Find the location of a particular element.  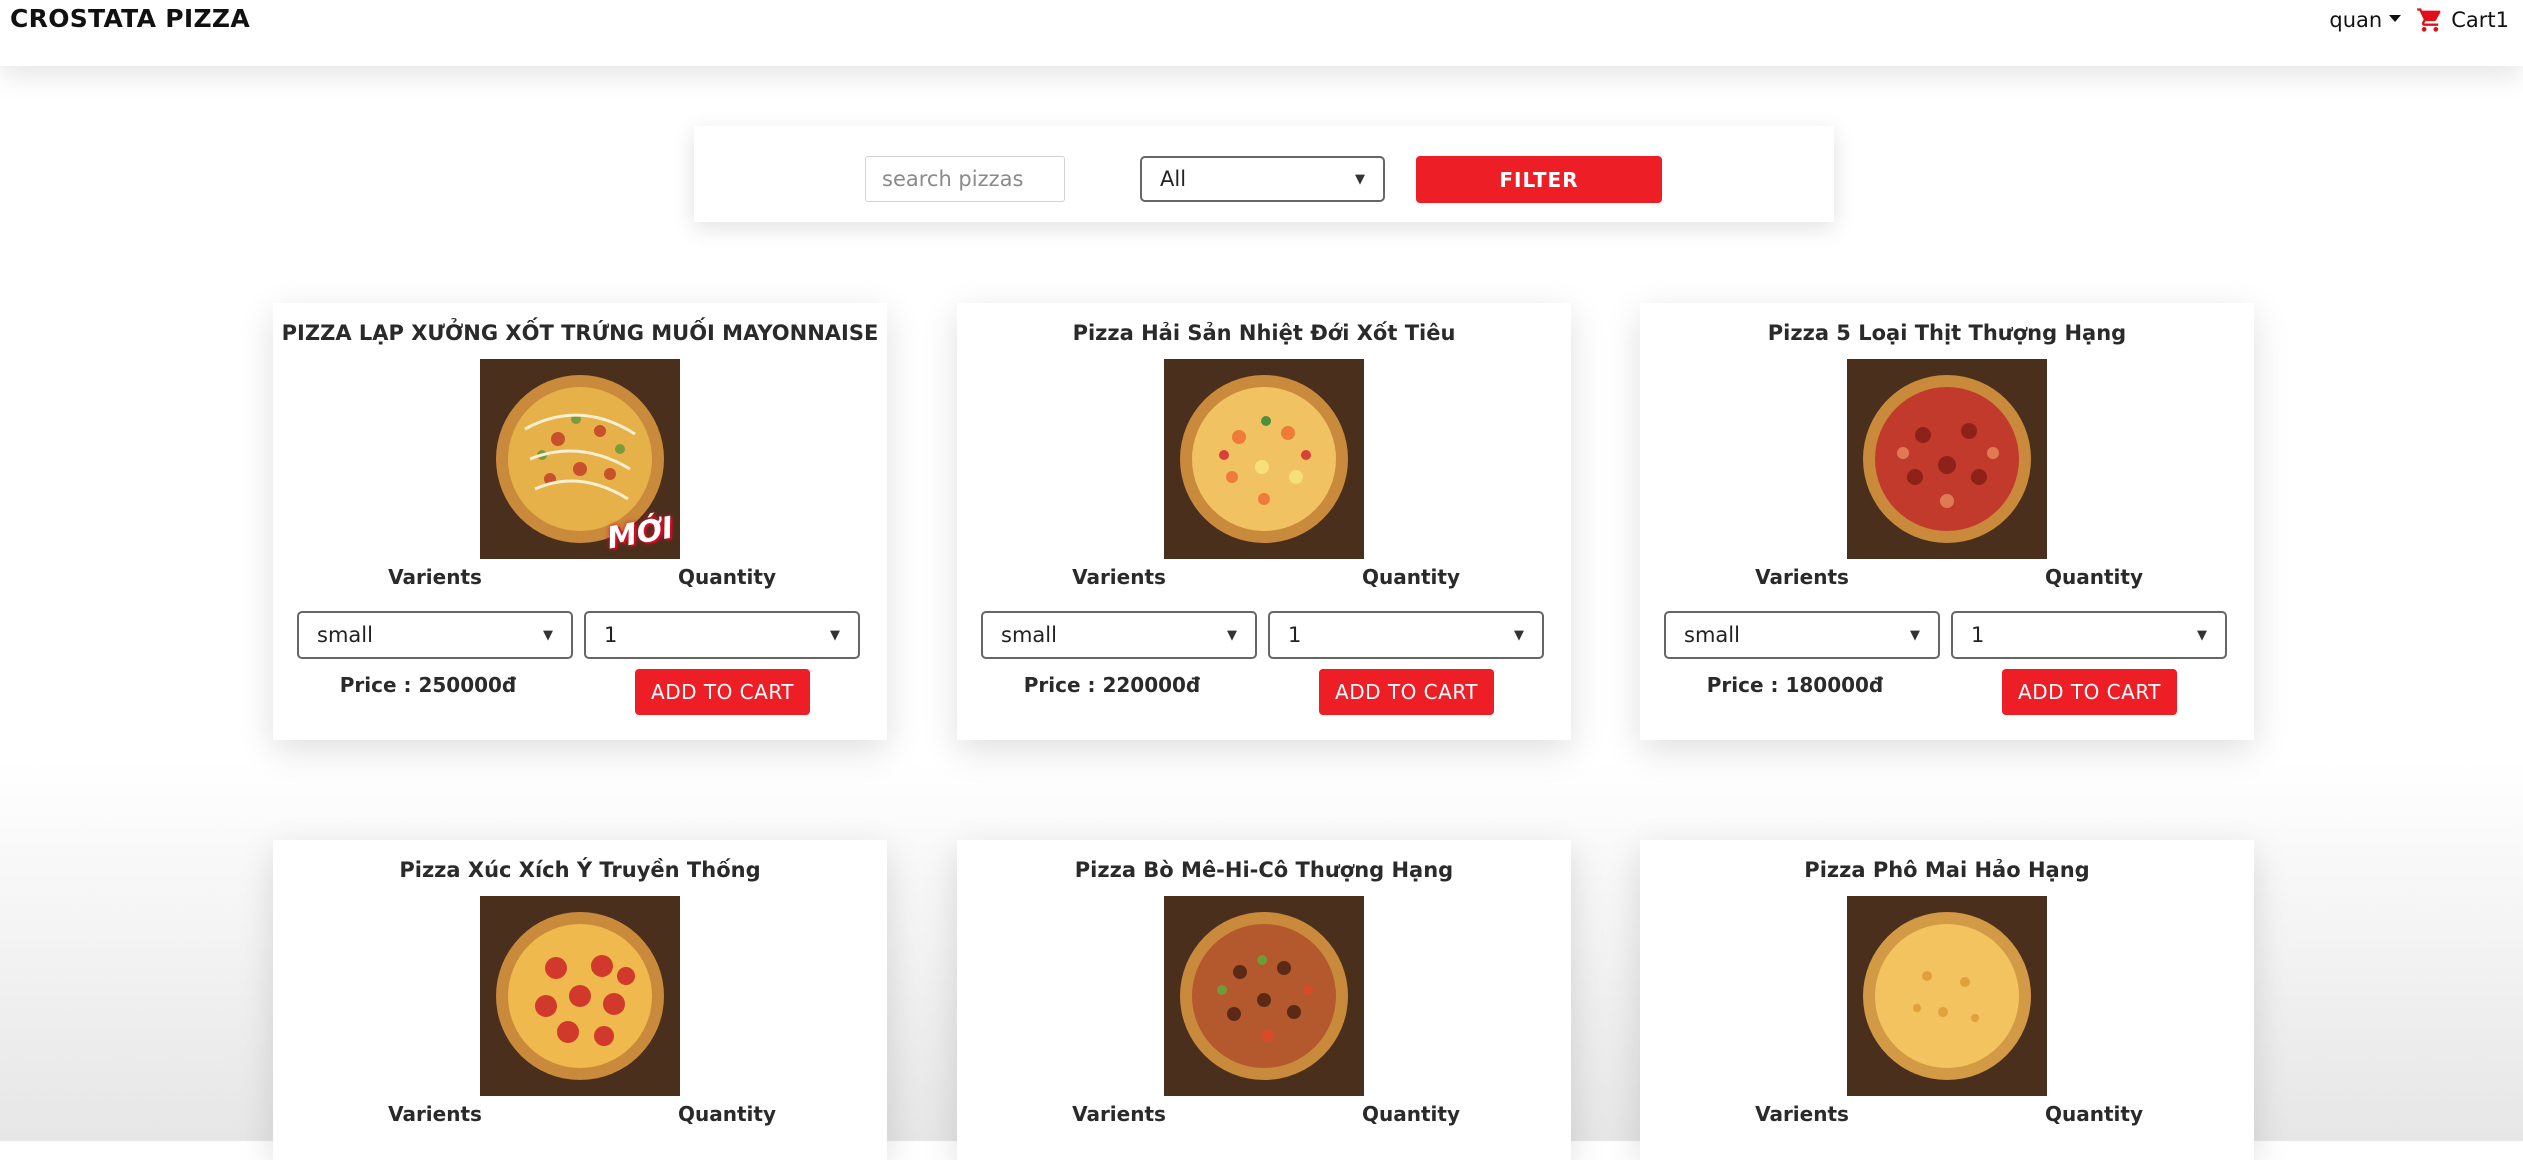

user-name: quan is located at coordinates (2356, 20).